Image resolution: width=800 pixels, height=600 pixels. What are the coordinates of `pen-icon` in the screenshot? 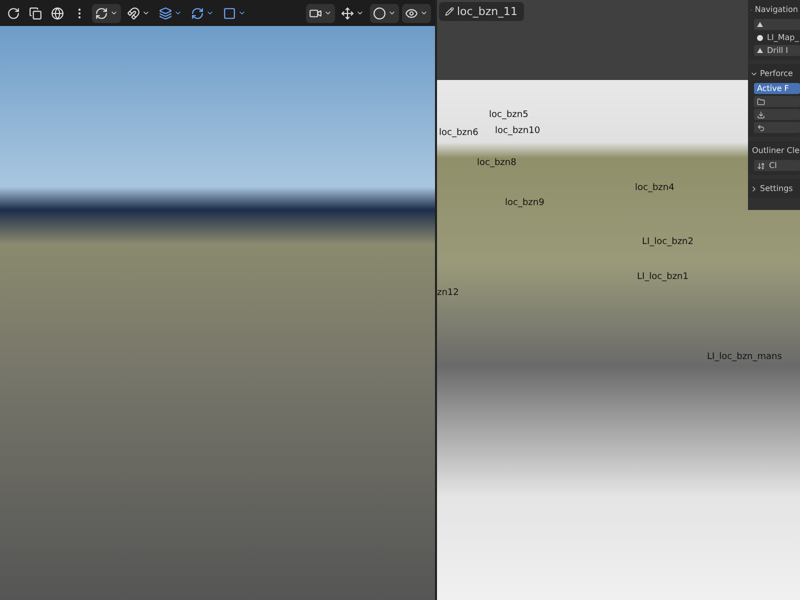 It's located at (449, 11).